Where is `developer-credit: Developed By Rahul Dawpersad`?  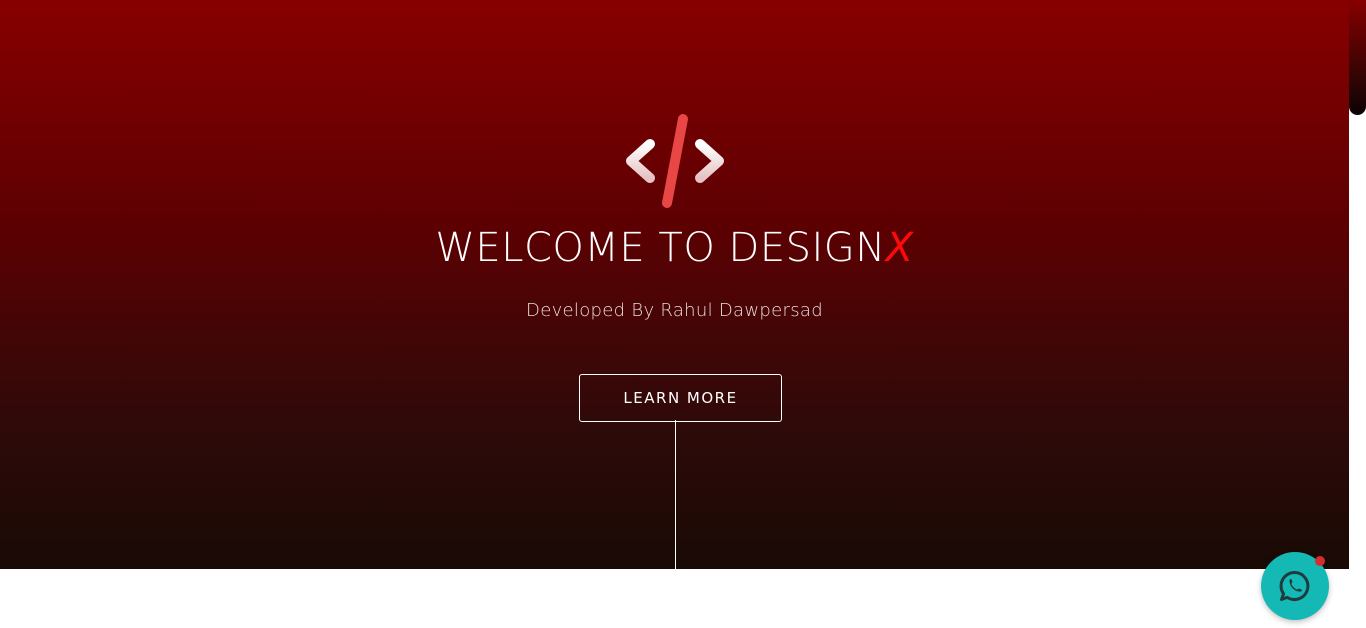 developer-credit: Developed By Rahul Dawpersad is located at coordinates (674, 310).